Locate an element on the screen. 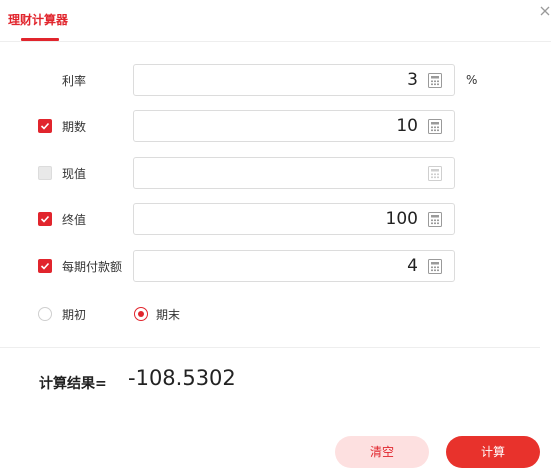  future-value-value: 100 is located at coordinates (401, 219).